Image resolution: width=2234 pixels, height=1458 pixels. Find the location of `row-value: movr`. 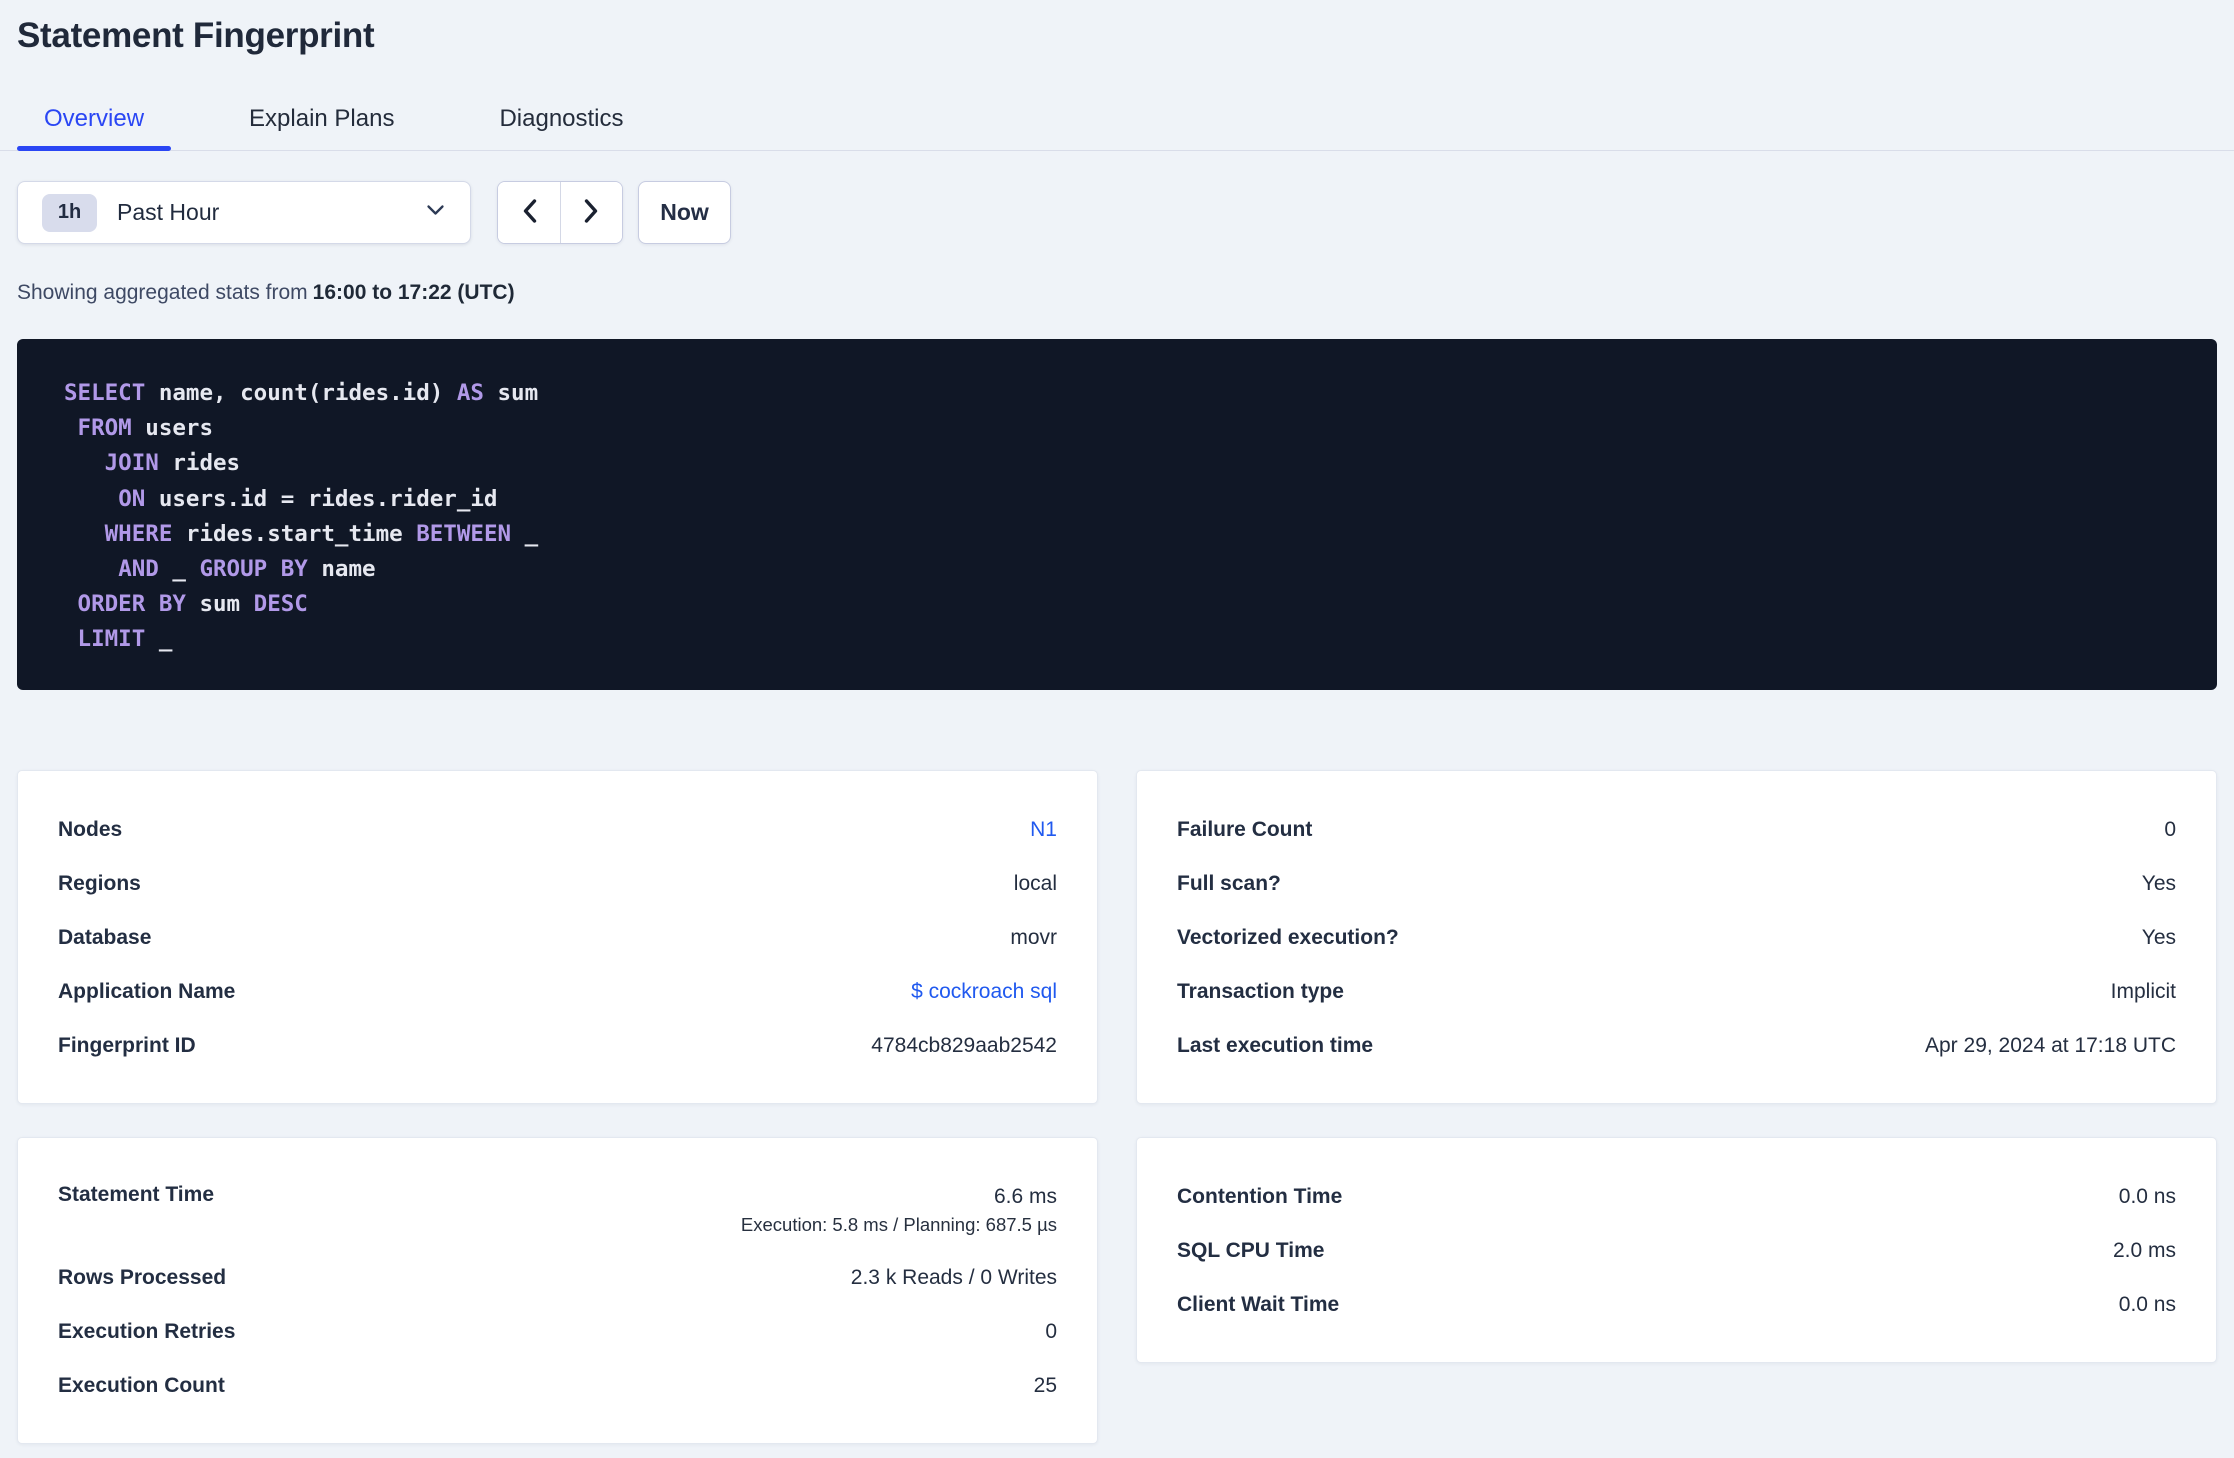

row-value: movr is located at coordinates (1033, 937).